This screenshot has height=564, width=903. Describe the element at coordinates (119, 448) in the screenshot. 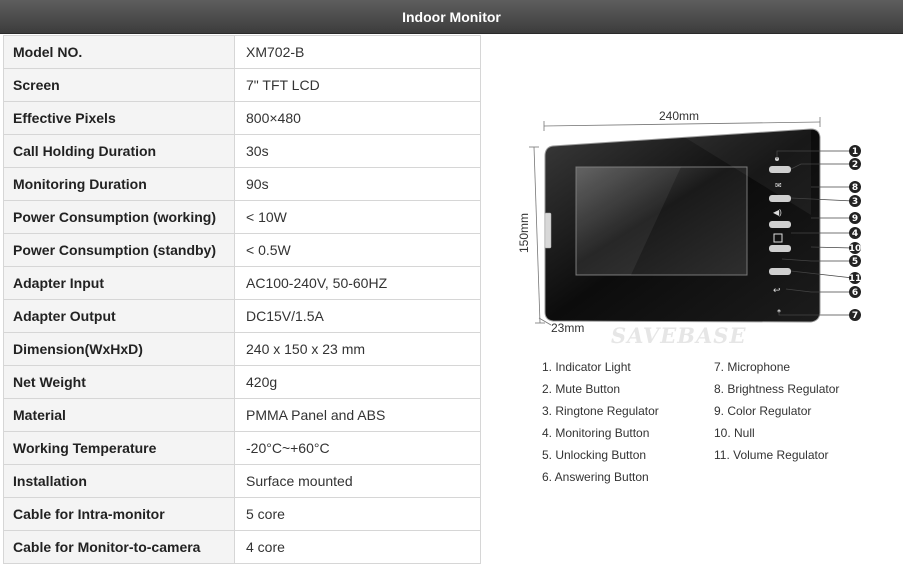

I see `spec-label: Working Temperature` at that location.